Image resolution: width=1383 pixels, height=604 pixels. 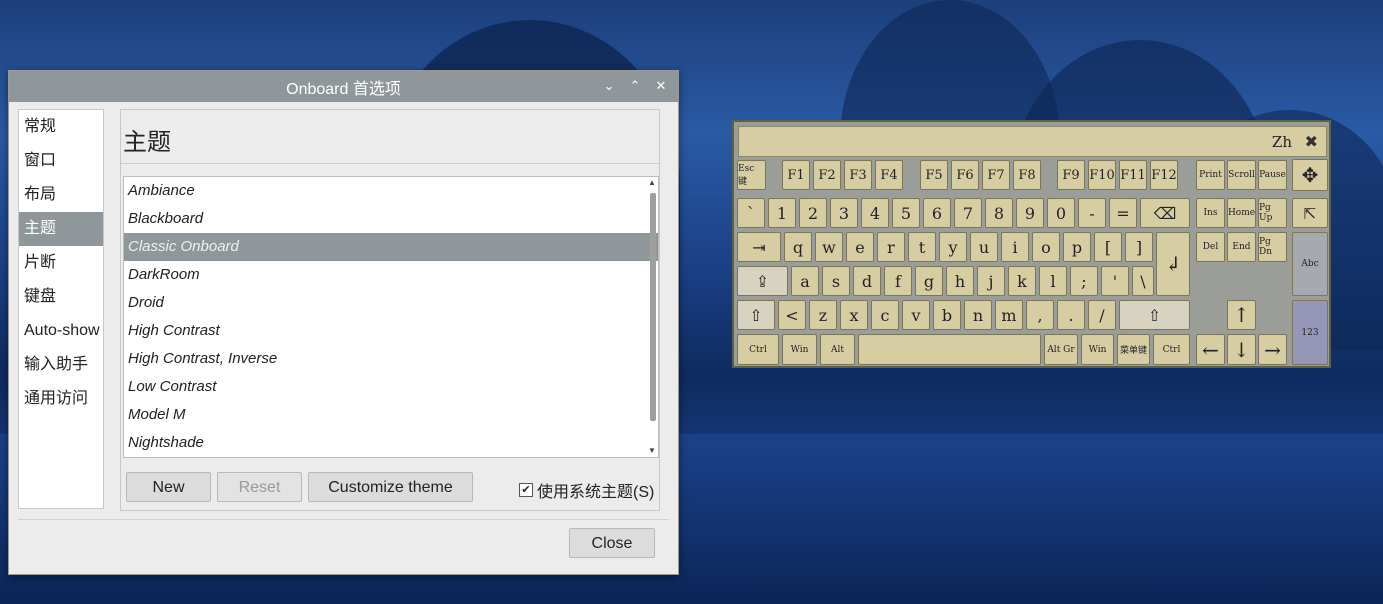 I want to click on checkbox-check-icon: ✔, so click(x=526, y=490).